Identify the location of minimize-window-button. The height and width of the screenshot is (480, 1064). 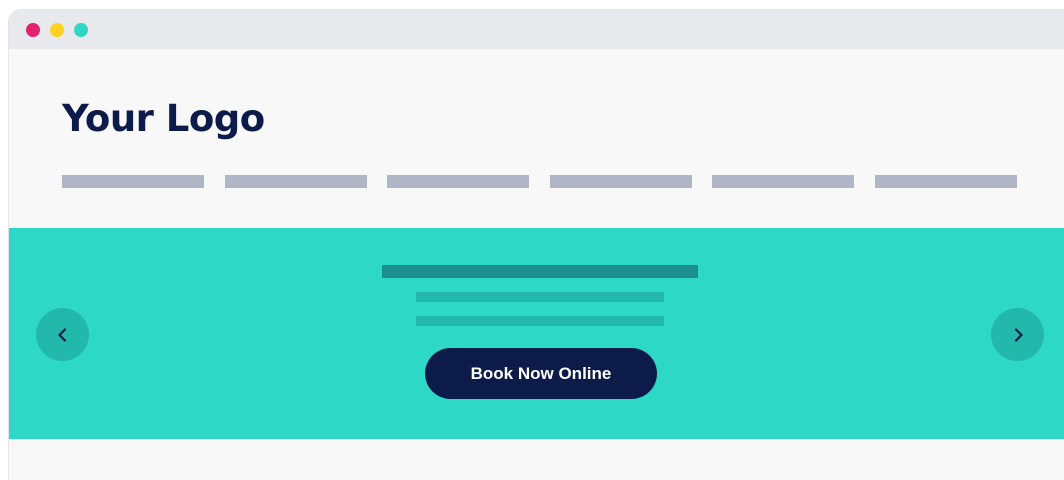
(57, 30).